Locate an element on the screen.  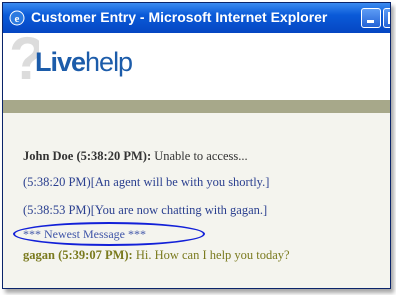
logo-live-text: Live is located at coordinates (60, 62).